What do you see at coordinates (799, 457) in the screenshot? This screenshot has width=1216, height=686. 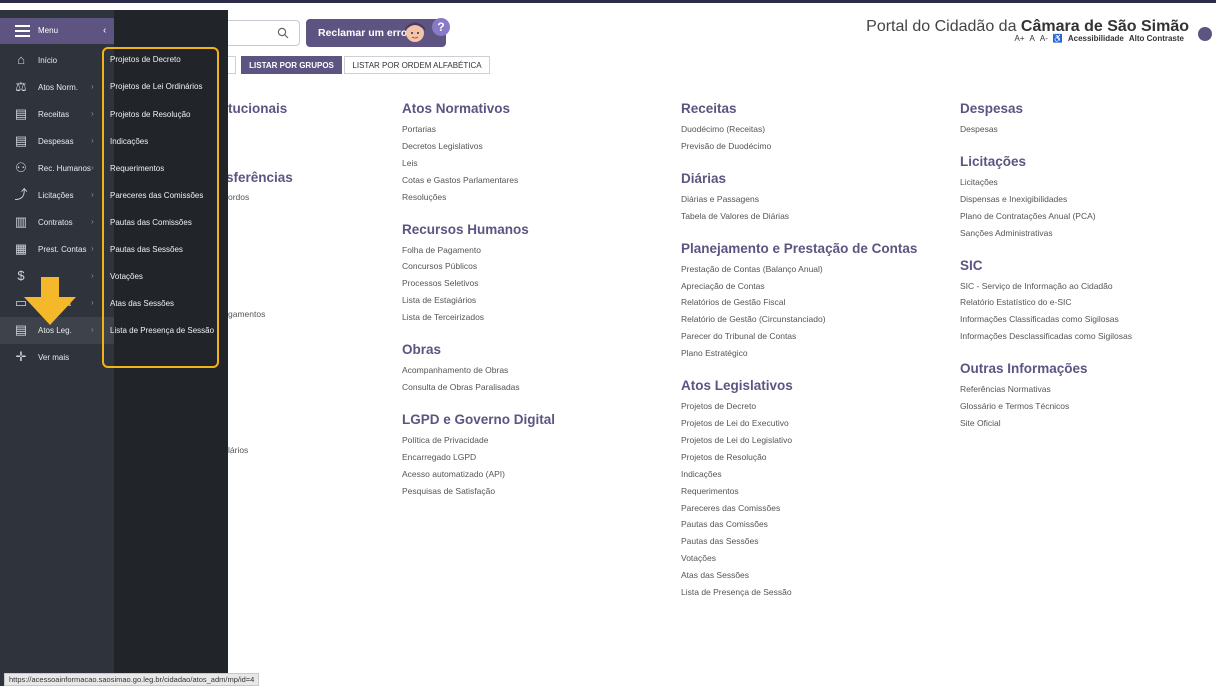 I see `link: Projetos de Resolução` at bounding box center [799, 457].